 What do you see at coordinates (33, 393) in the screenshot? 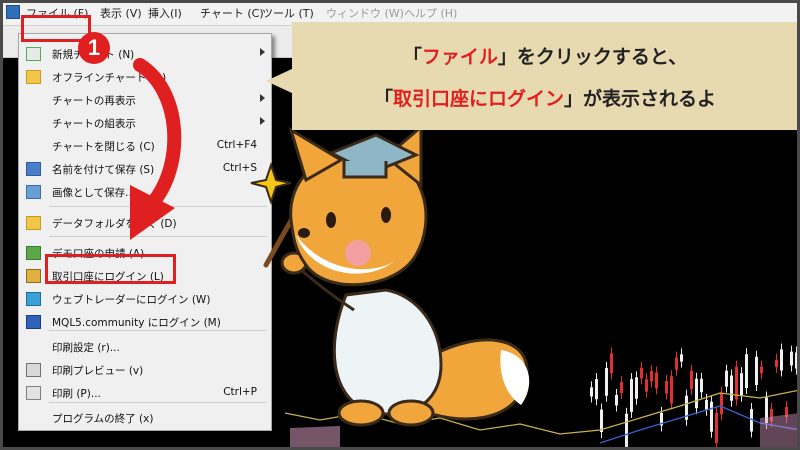
I see `print-icon` at bounding box center [33, 393].